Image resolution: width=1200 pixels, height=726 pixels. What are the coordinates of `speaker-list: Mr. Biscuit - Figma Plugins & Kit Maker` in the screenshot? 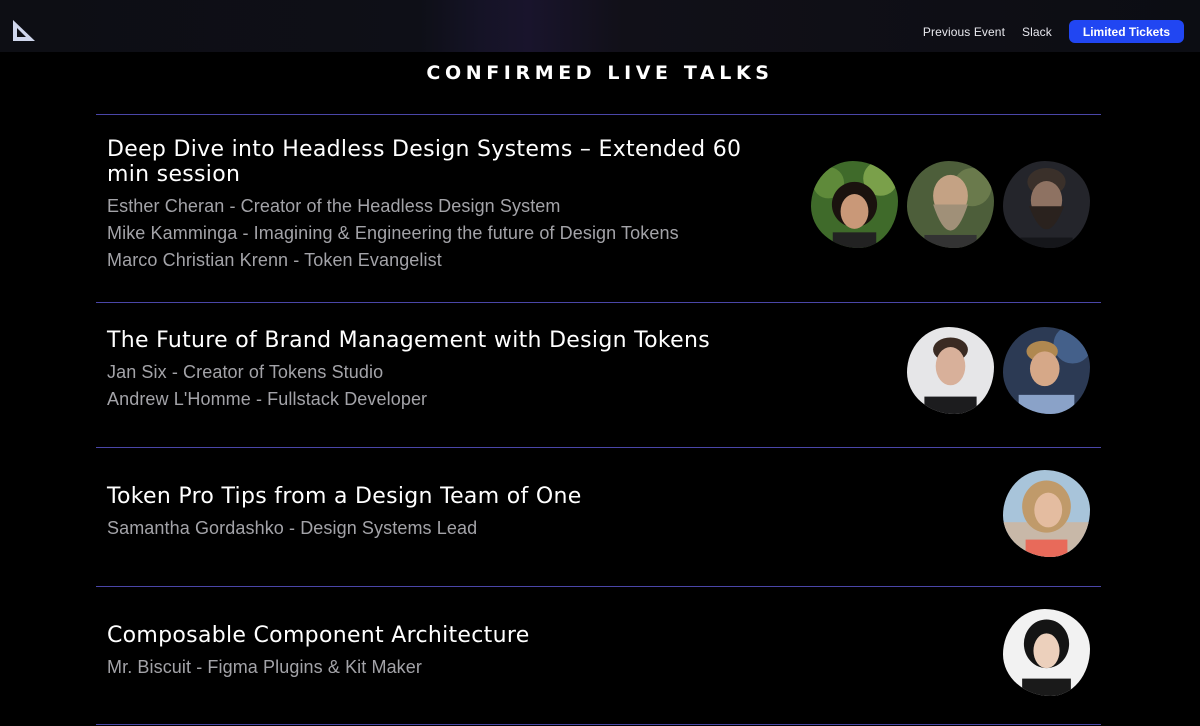 It's located at (264, 667).